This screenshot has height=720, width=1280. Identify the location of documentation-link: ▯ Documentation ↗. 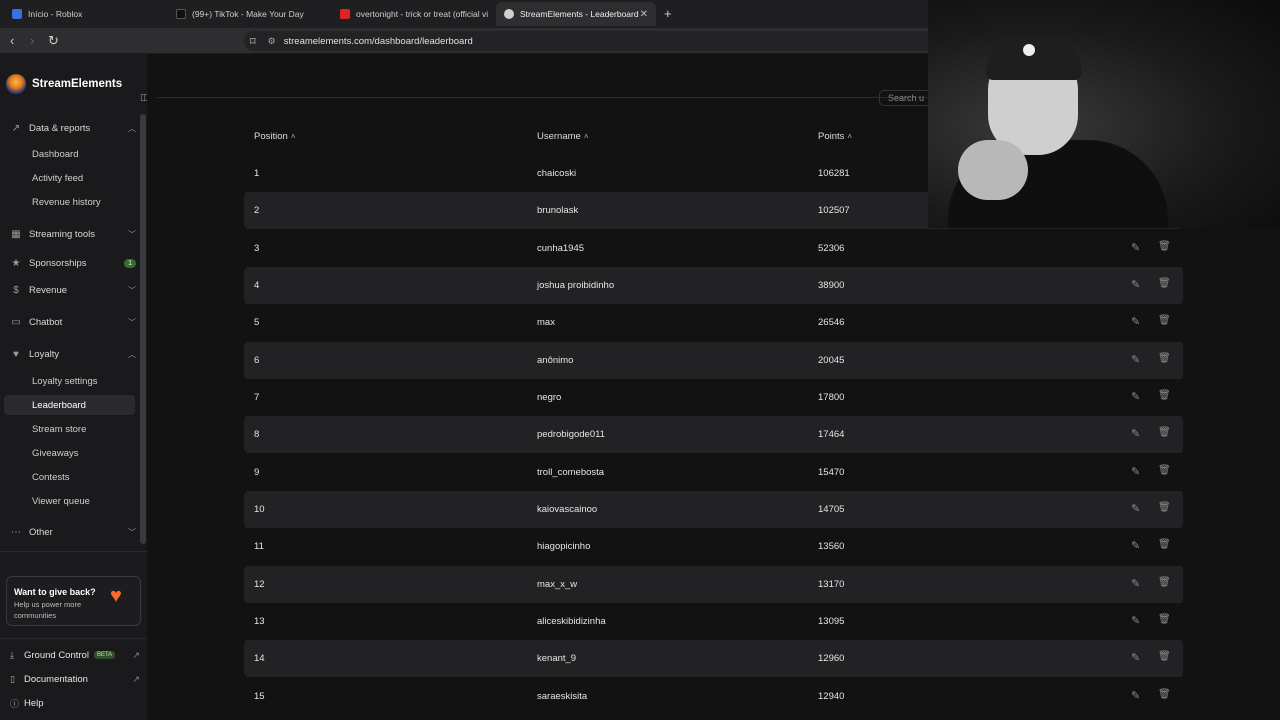
(75, 679).